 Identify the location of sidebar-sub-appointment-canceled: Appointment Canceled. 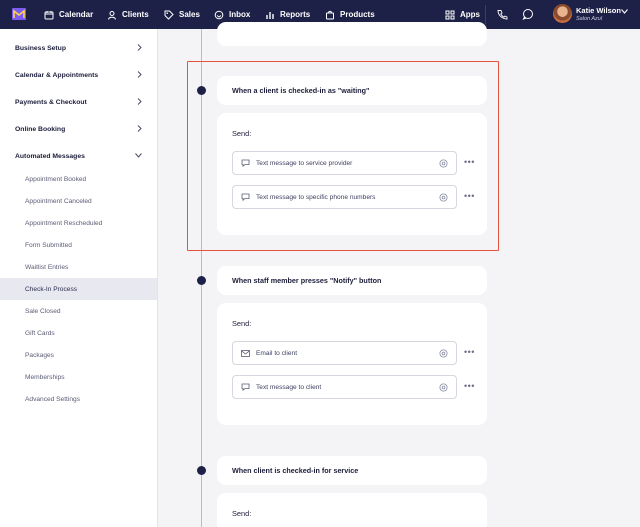
(78, 201).